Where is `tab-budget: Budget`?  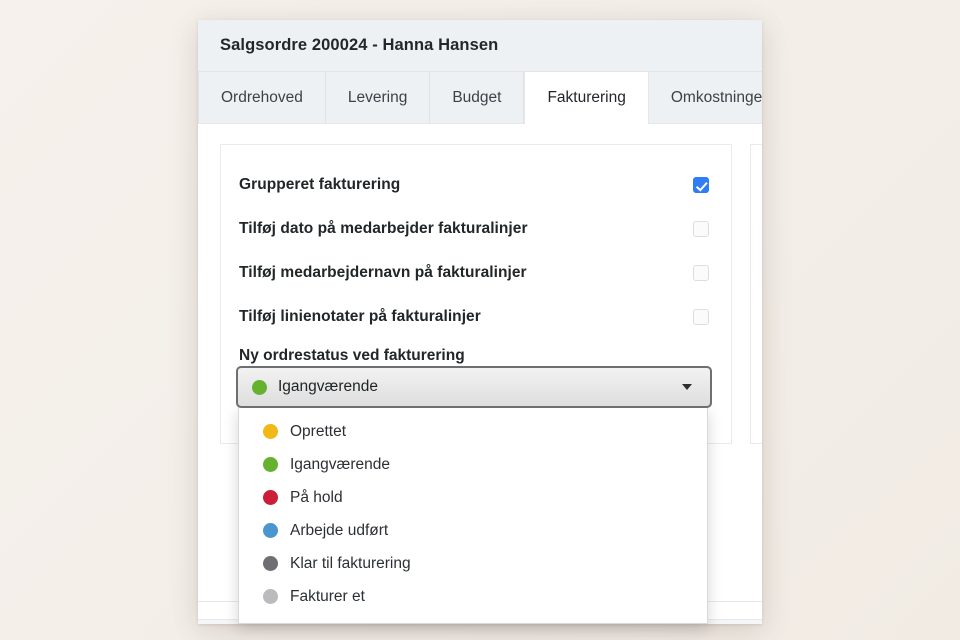
tab-budget: Budget is located at coordinates (477, 97).